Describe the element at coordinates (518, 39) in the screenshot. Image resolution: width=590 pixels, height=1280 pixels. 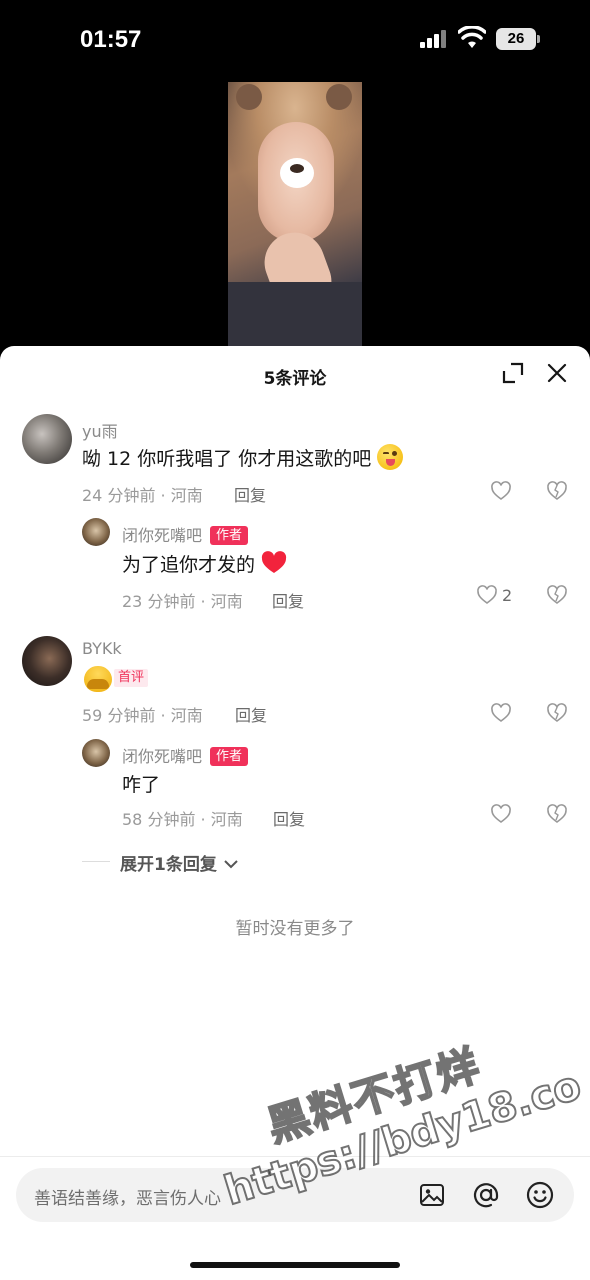
I see `battery-indicator: 26` at that location.